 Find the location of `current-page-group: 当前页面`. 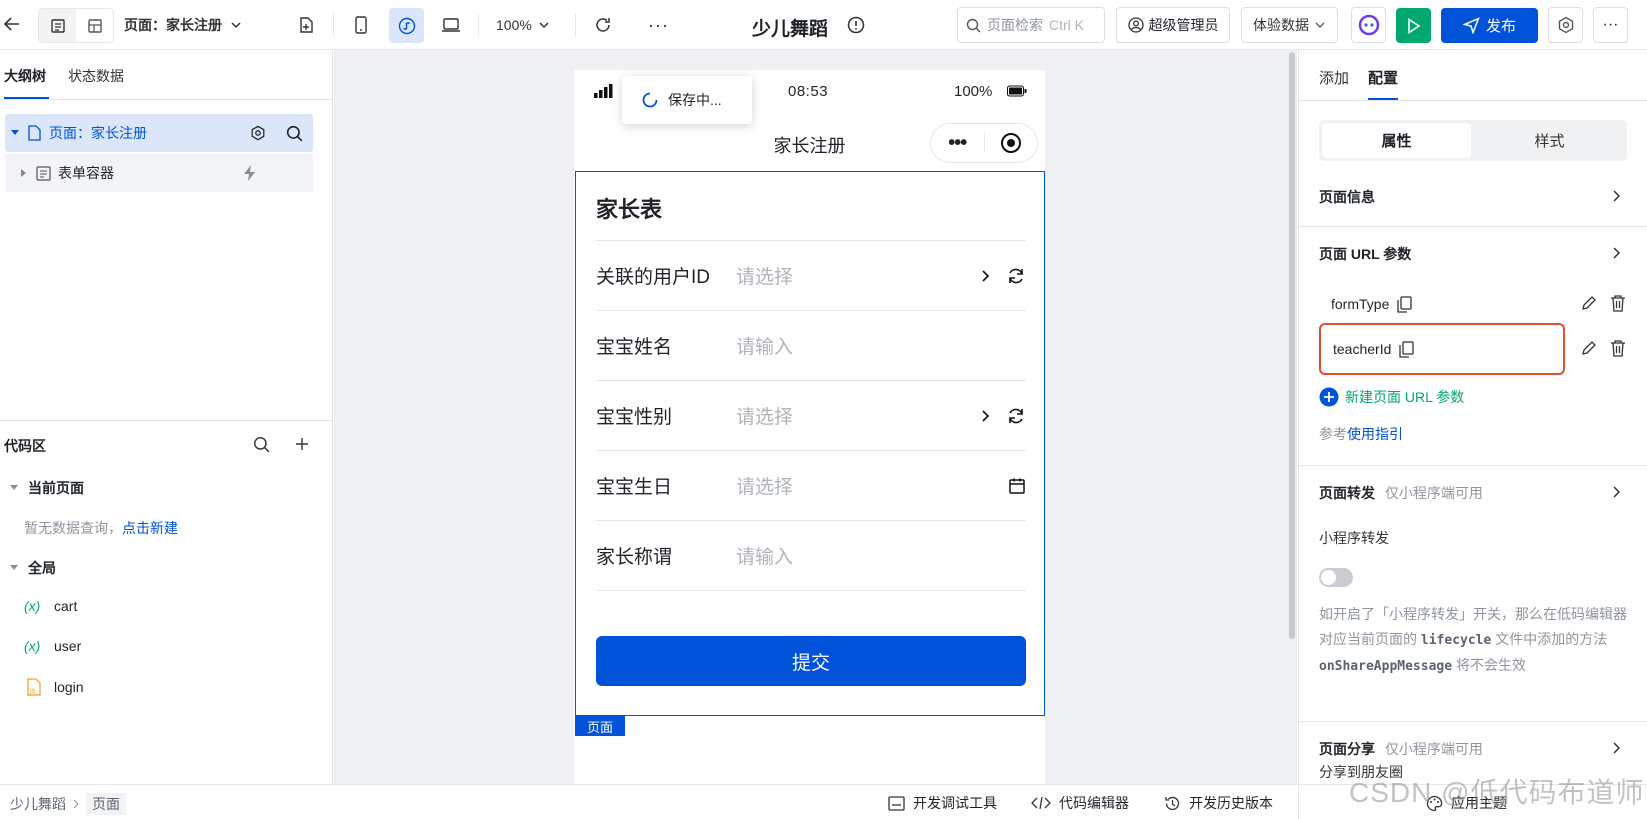

current-page-group: 当前页面 is located at coordinates (47, 488).